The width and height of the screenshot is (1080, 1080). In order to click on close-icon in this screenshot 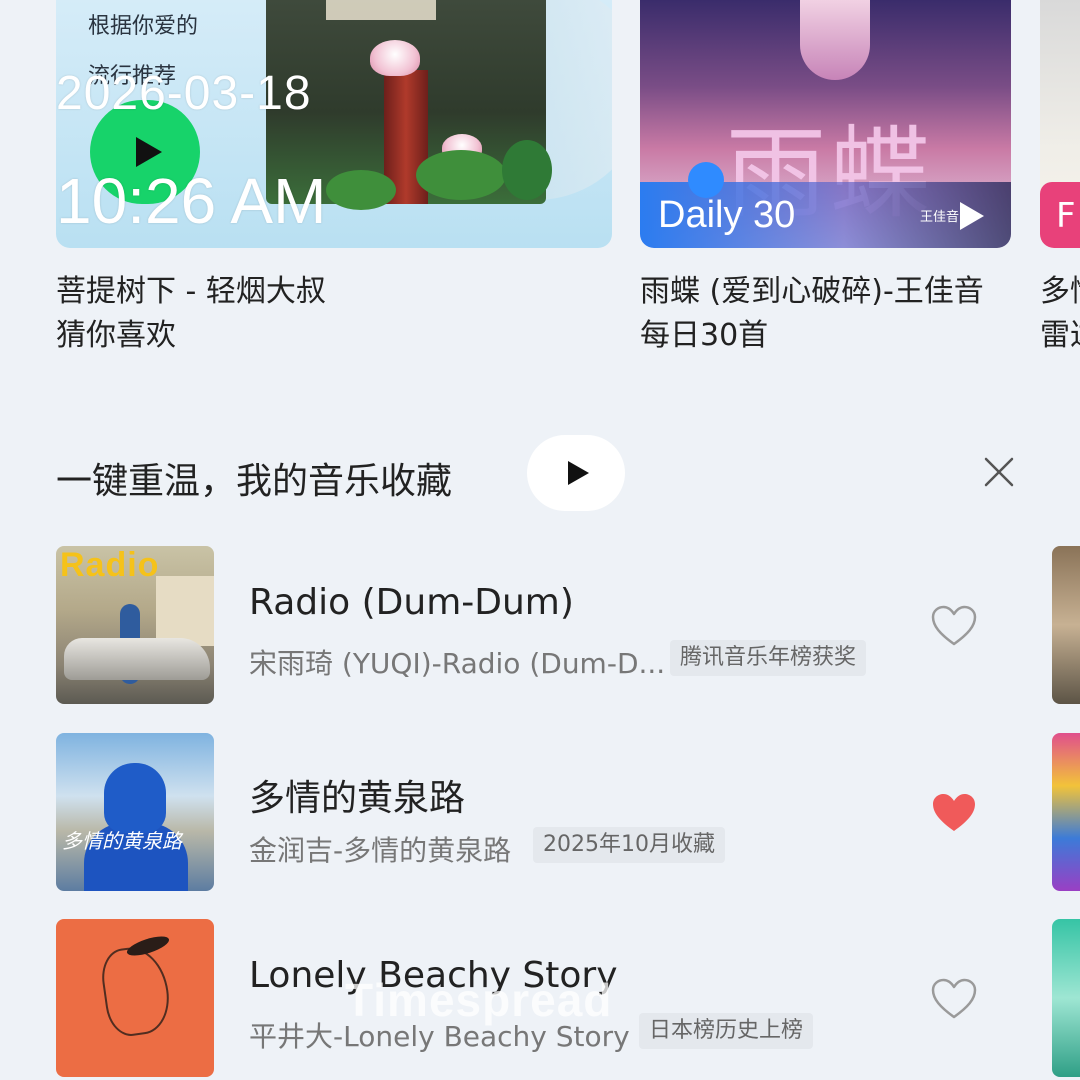, I will do `click(999, 472)`.